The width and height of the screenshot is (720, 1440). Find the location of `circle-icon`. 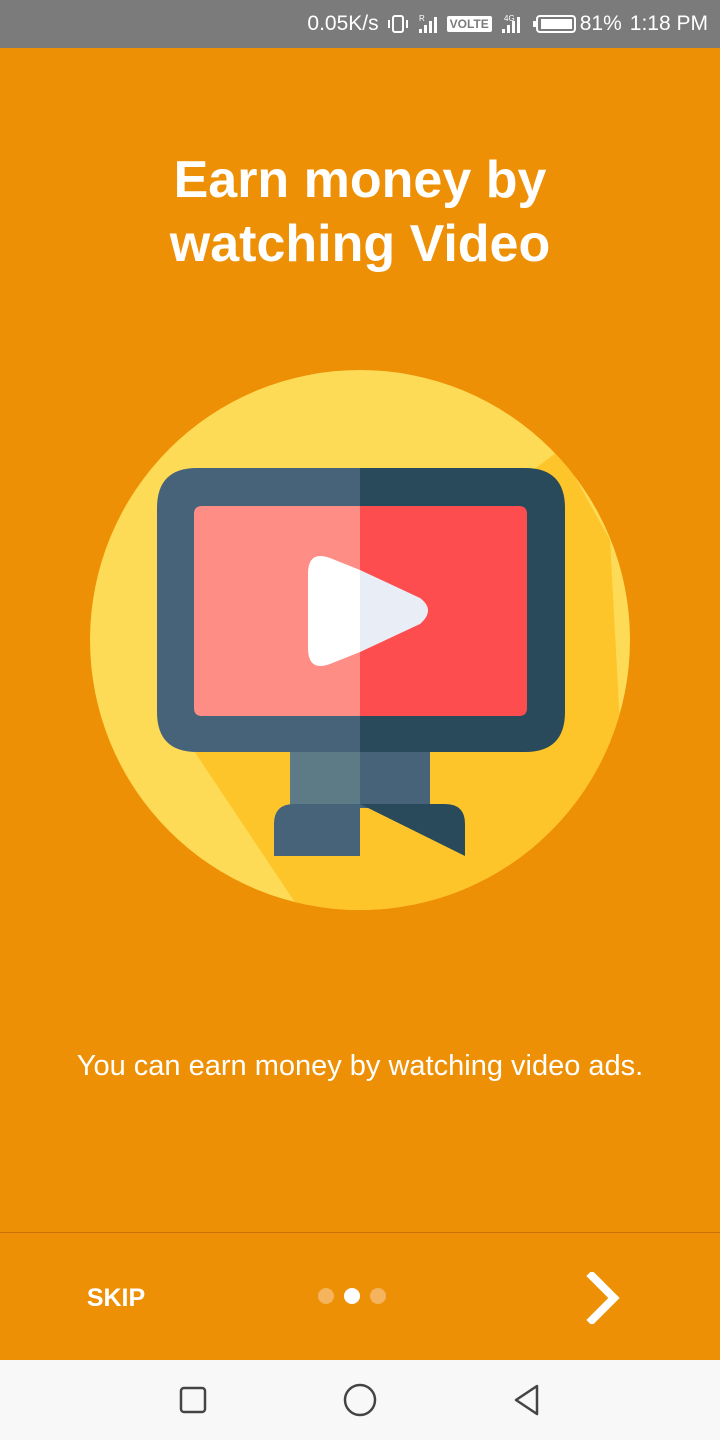

circle-icon is located at coordinates (360, 1400).